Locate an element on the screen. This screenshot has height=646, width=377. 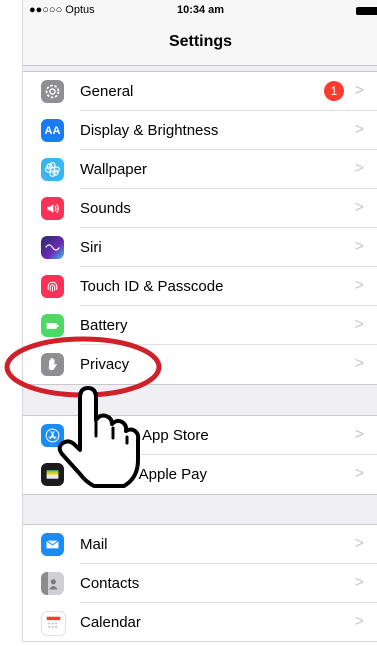
settings-row-display-brightness: AA Display & Brightness > is located at coordinates (200, 130).